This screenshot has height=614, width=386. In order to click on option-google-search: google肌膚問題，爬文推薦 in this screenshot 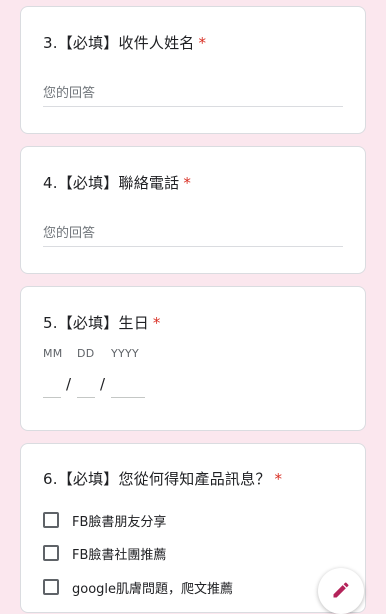, I will do `click(138, 587)`.